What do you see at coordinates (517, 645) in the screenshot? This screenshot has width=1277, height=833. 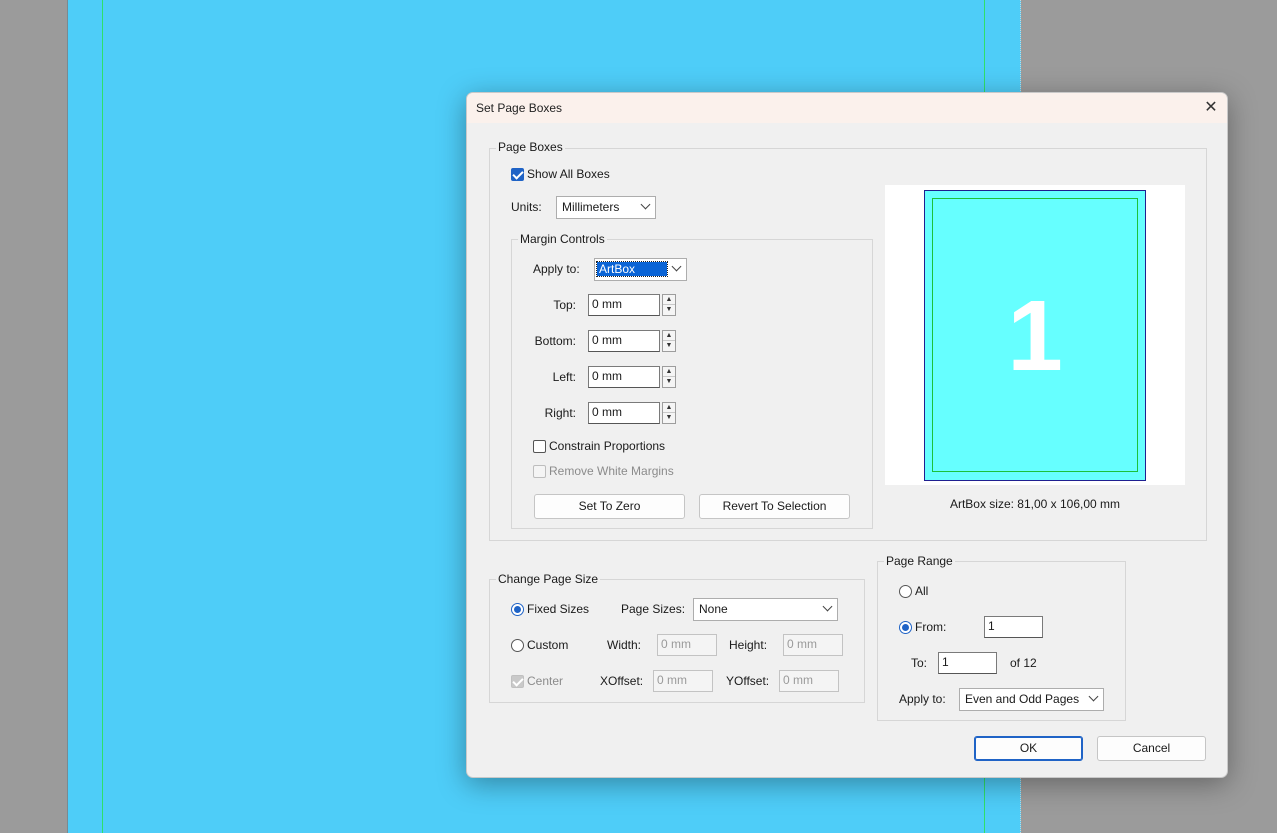 I see `custom-radio` at bounding box center [517, 645].